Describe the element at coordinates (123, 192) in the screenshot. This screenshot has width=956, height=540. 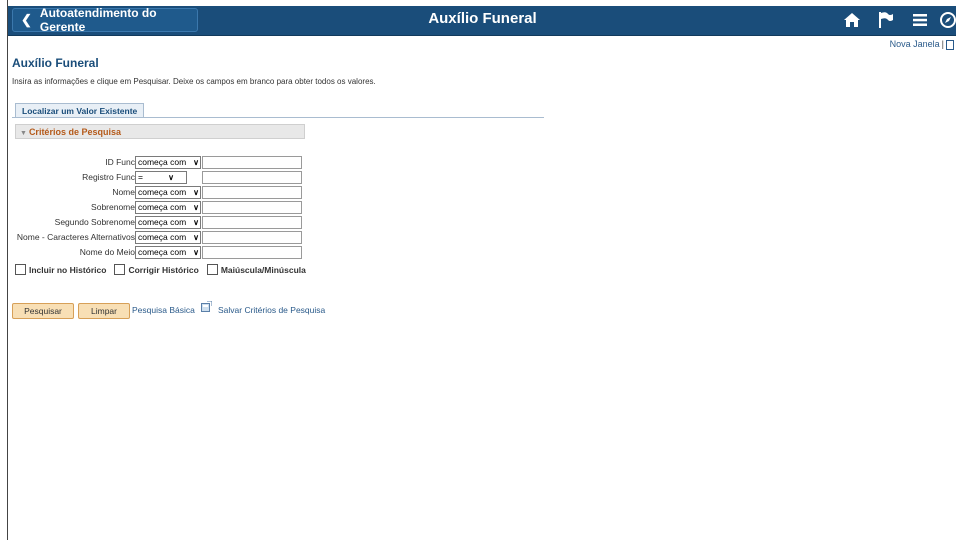
I see `field-label: Nome` at that location.